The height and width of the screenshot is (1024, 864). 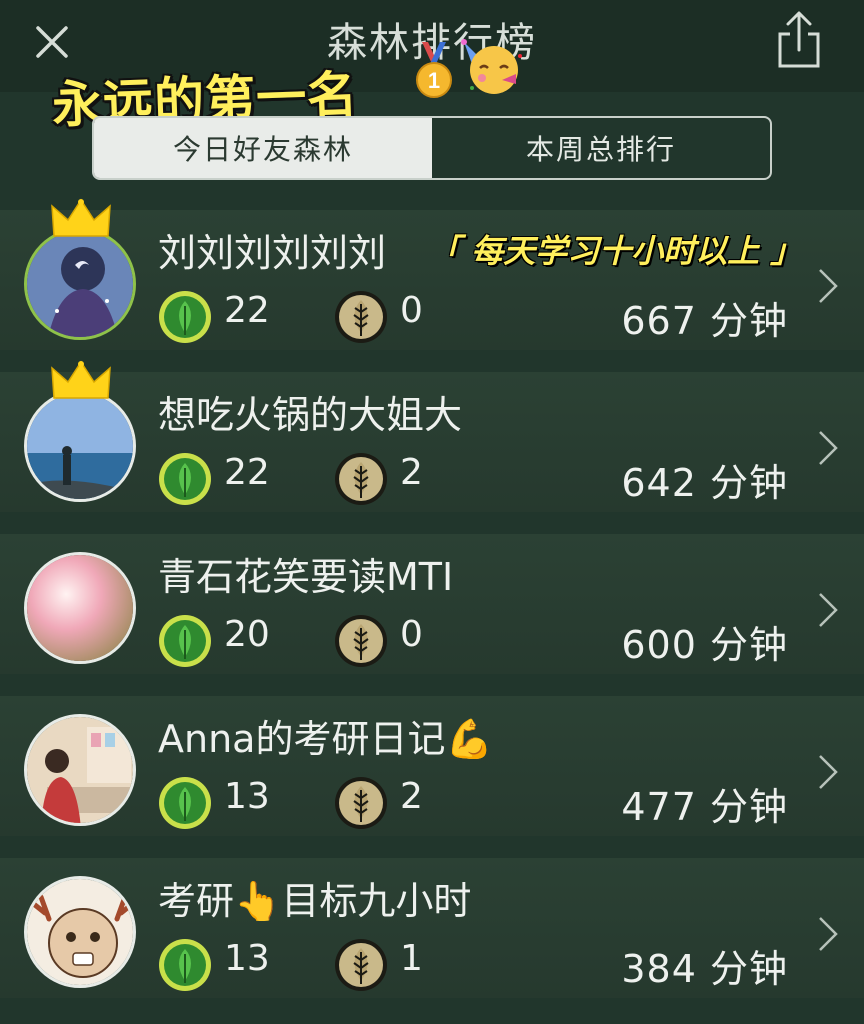 What do you see at coordinates (615, 251) in the screenshot?
I see `user-tagline: 「 每天学习十小时以上 」` at bounding box center [615, 251].